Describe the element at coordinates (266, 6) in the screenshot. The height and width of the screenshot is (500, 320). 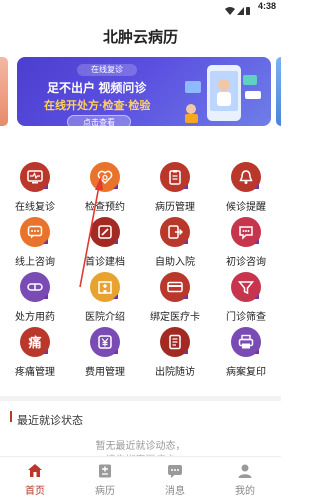
I see `status-time: 4:38` at that location.